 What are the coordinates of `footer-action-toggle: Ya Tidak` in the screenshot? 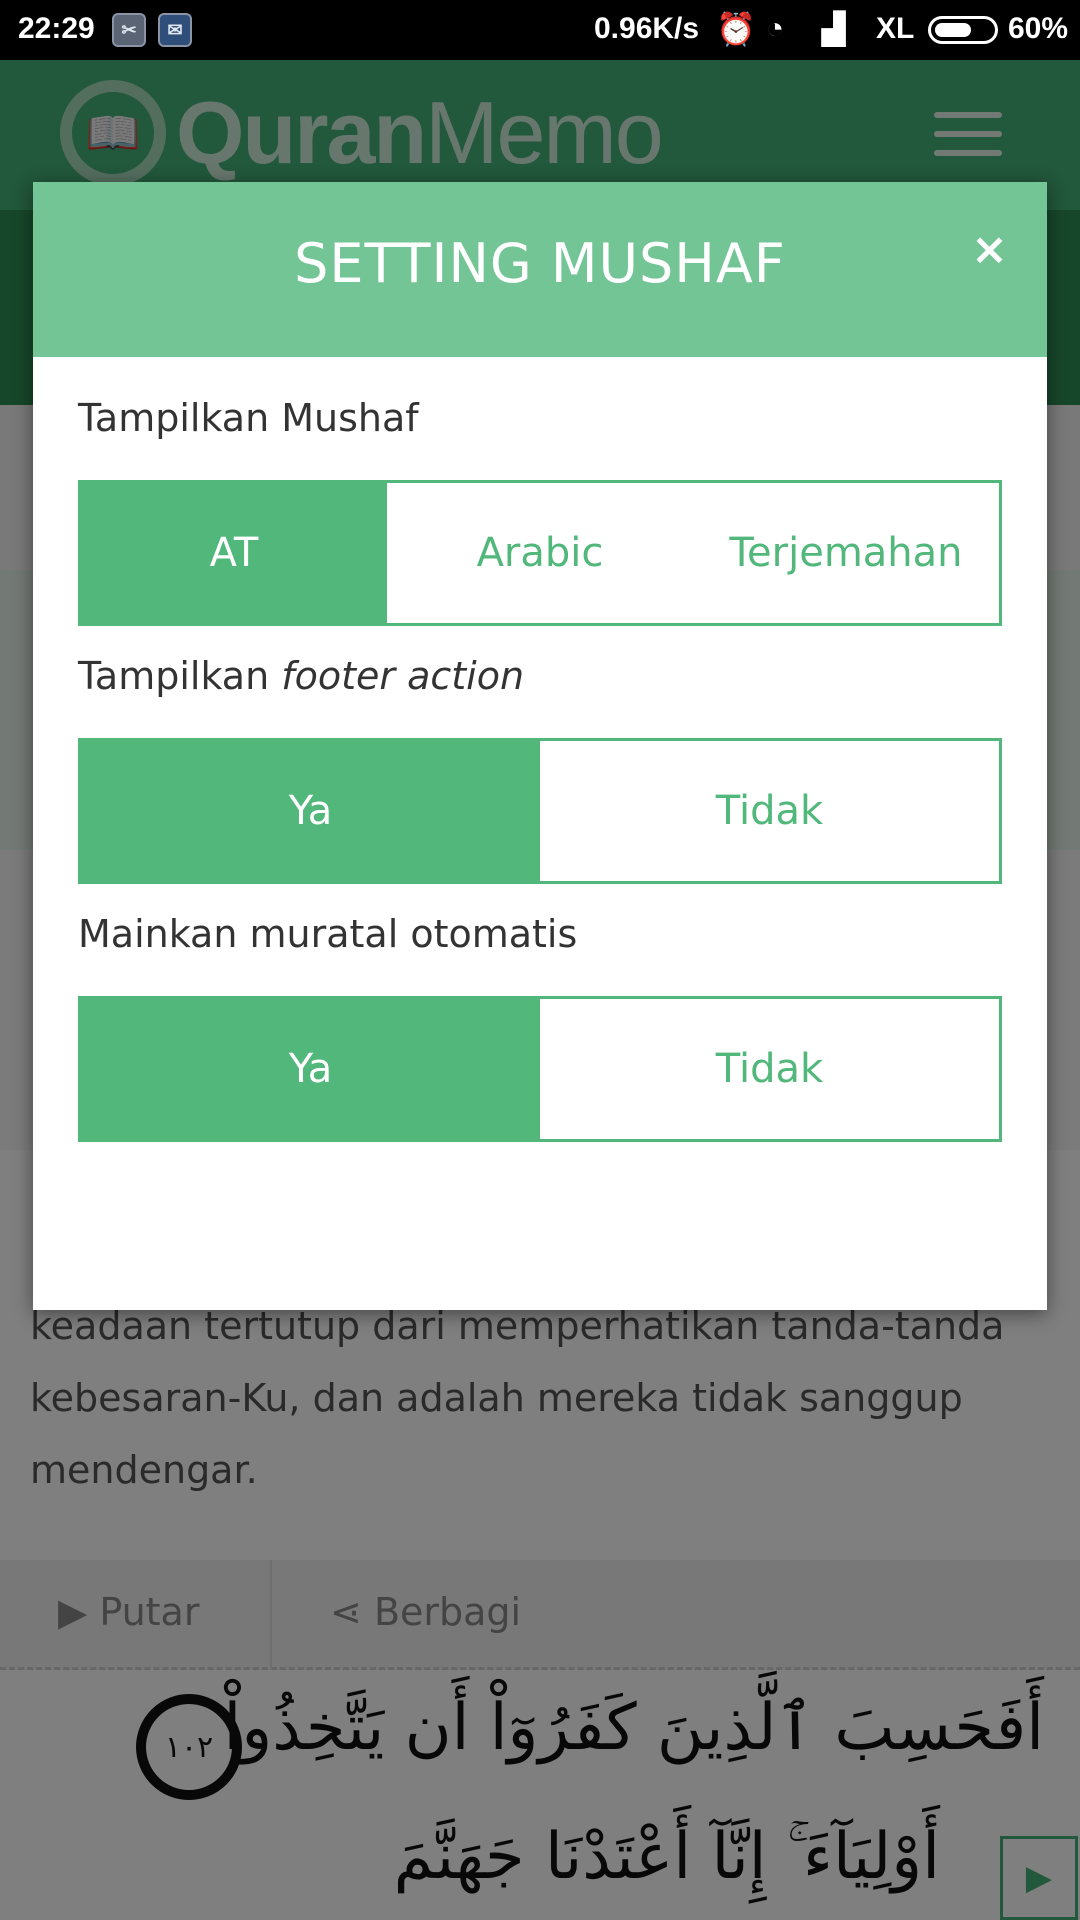 It's located at (540, 811).